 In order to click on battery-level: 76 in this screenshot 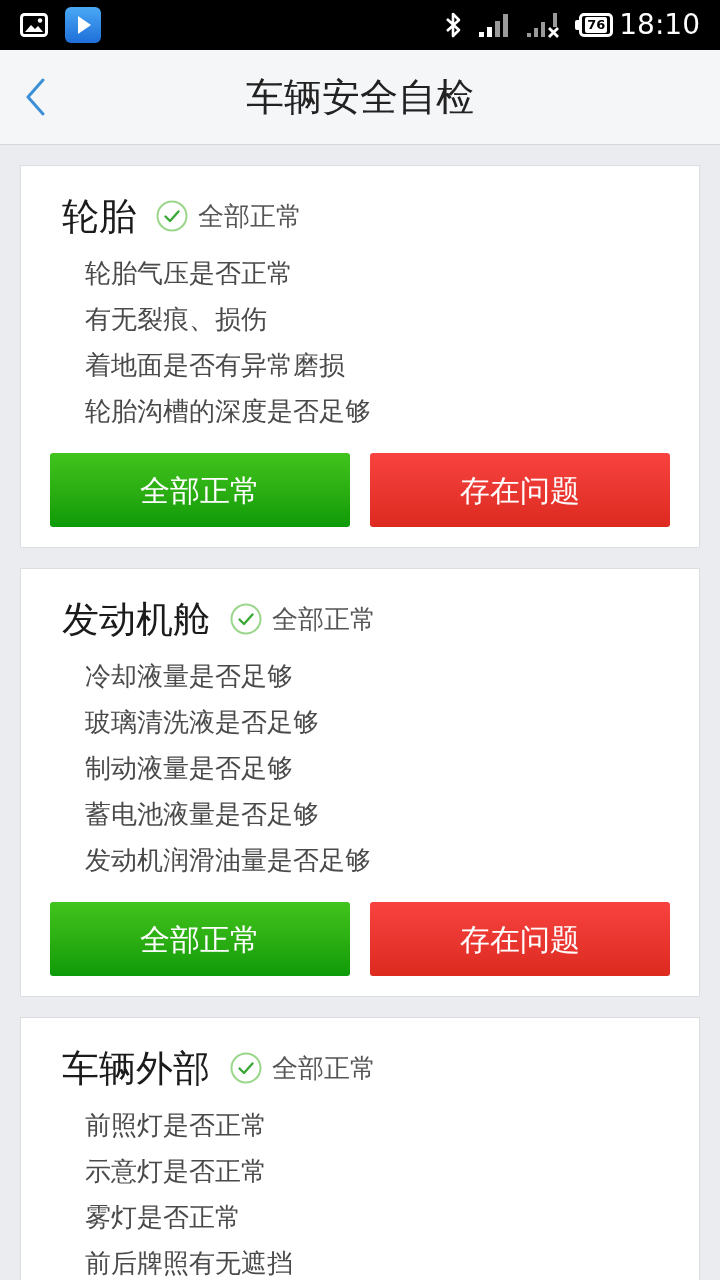, I will do `click(596, 25)`.